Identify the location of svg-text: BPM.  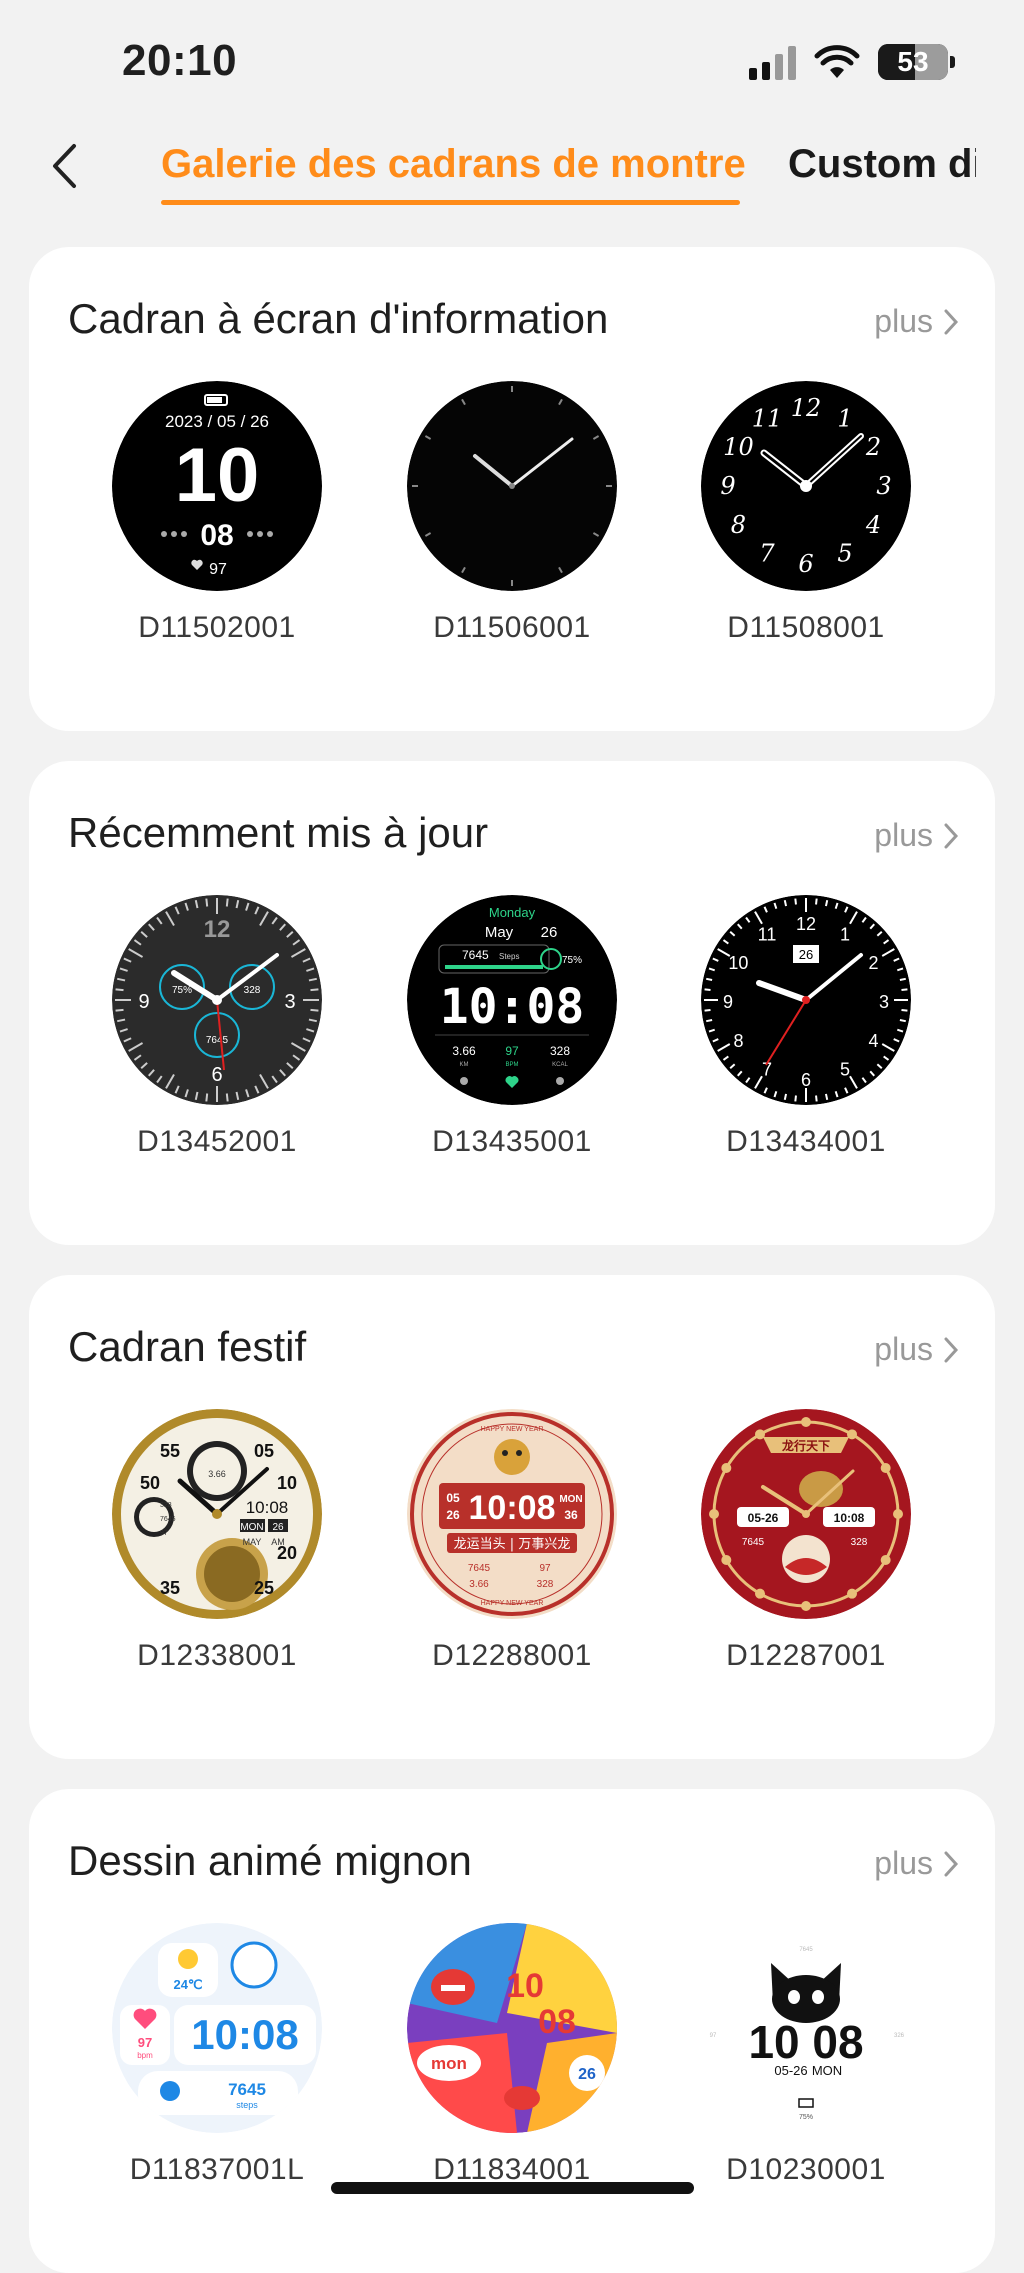
(511, 1065).